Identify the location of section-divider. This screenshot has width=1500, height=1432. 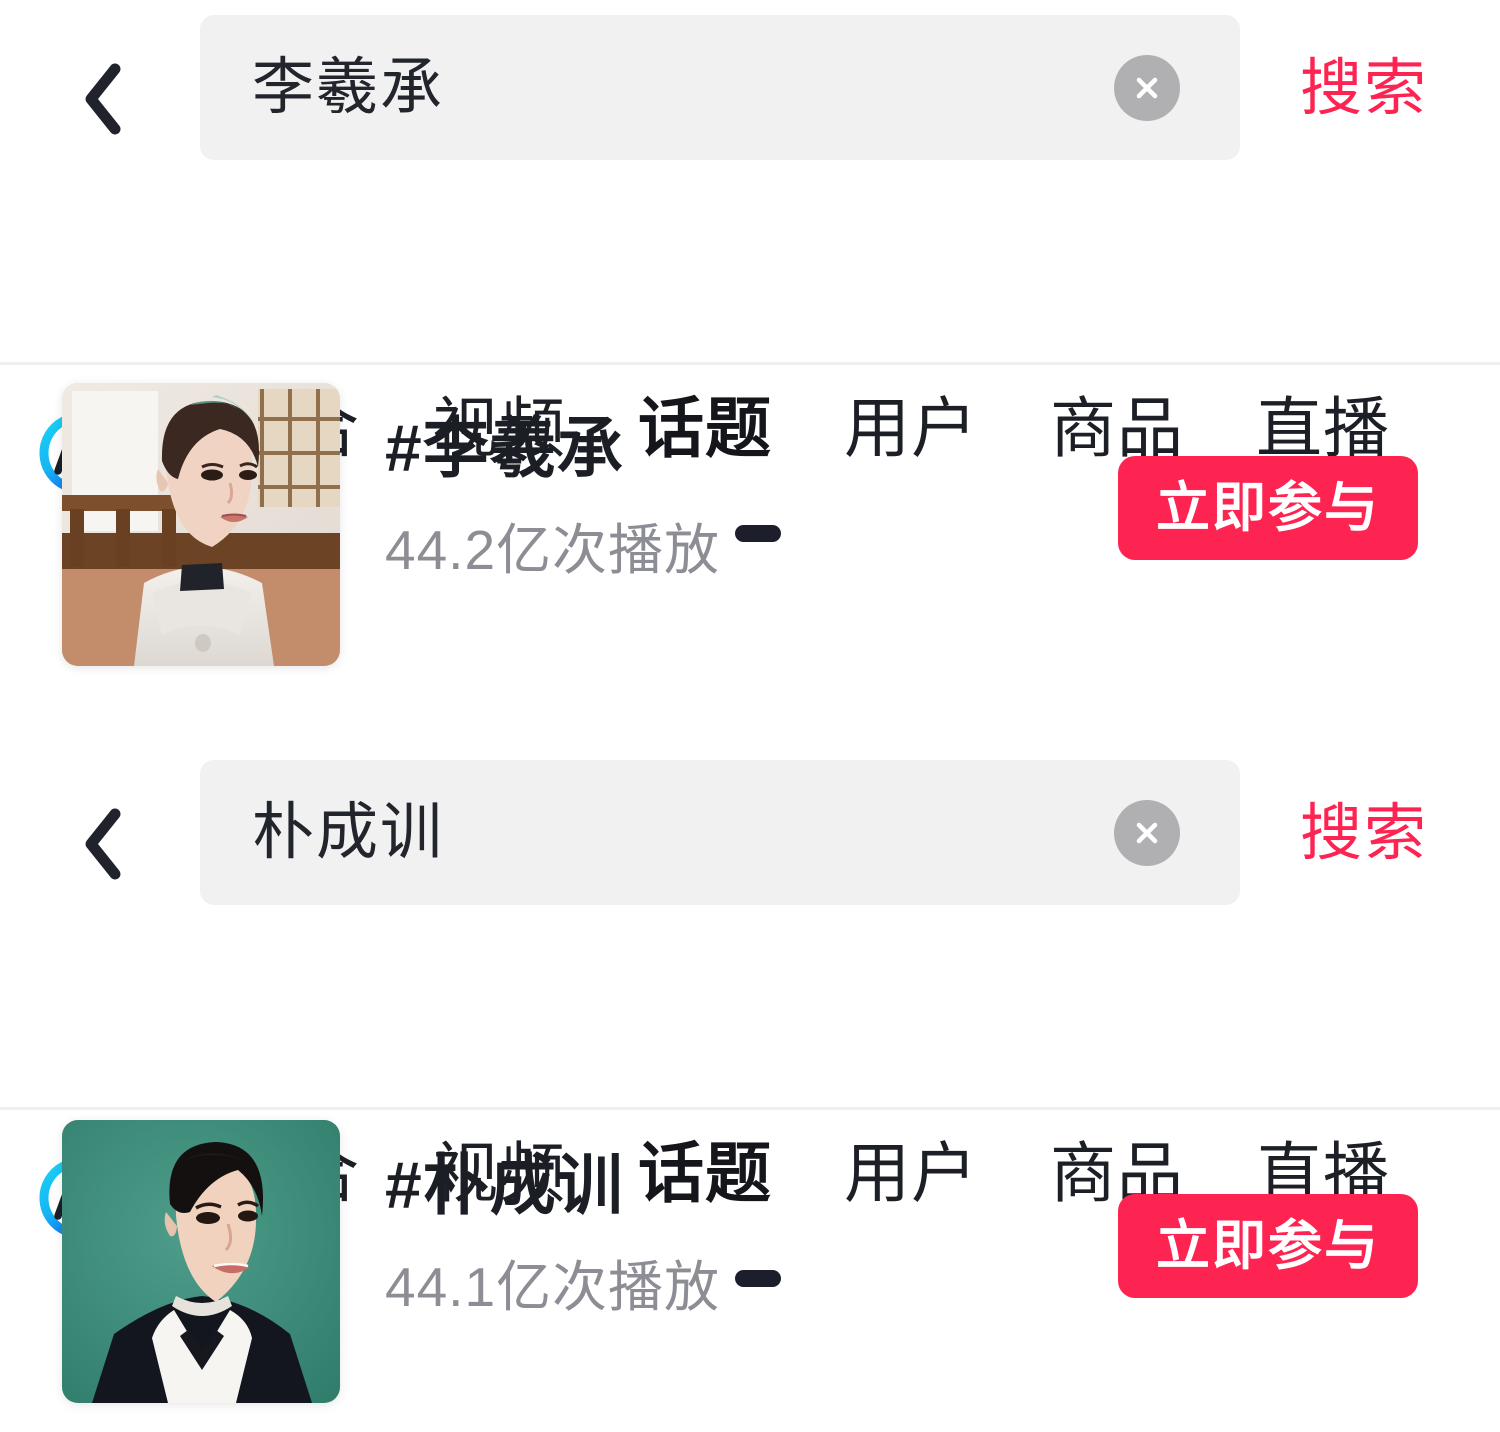
(750, 715).